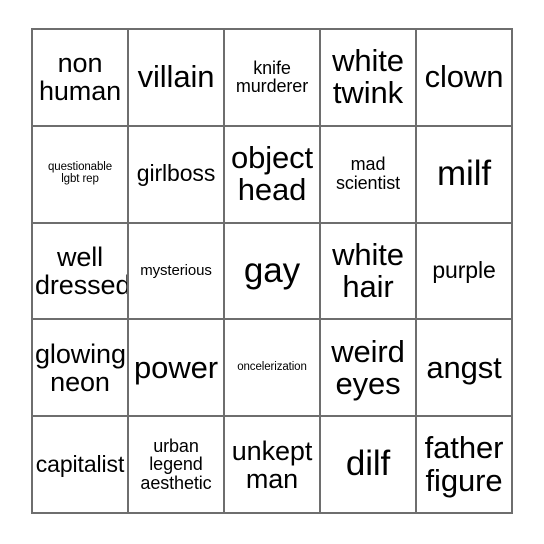 The height and width of the screenshot is (544, 544). I want to click on bingo-cell-label: well dressed, so click(82, 270).